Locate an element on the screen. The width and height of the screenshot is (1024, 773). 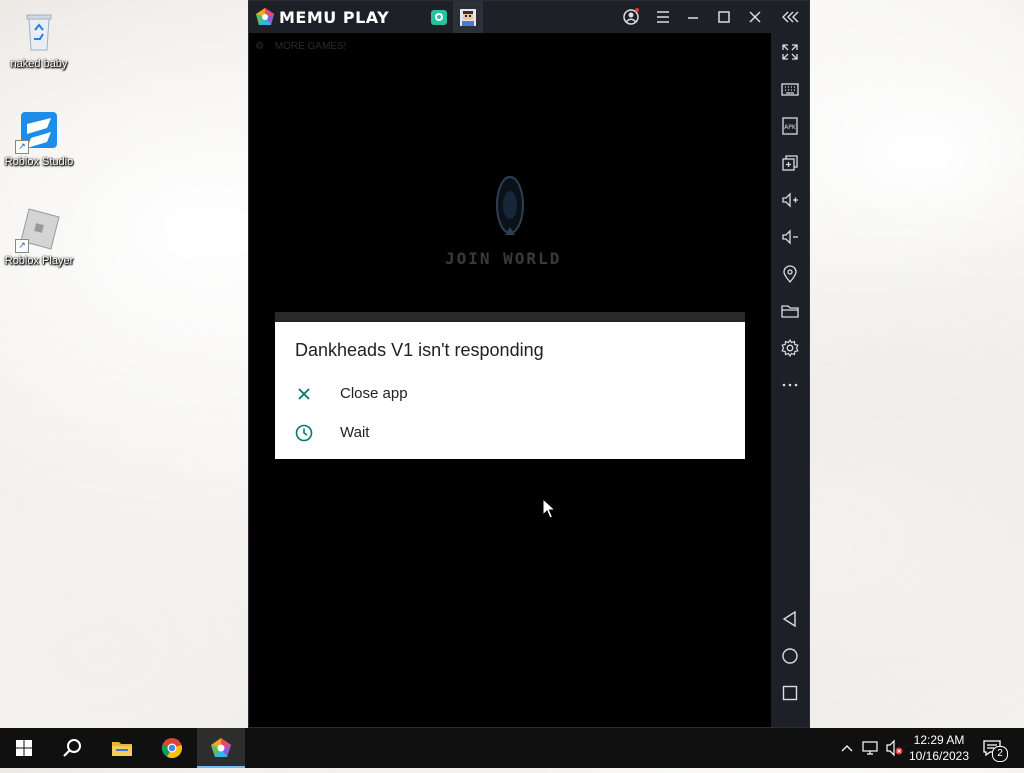
more-games-label: MORE GAMES! is located at coordinates (310, 46).